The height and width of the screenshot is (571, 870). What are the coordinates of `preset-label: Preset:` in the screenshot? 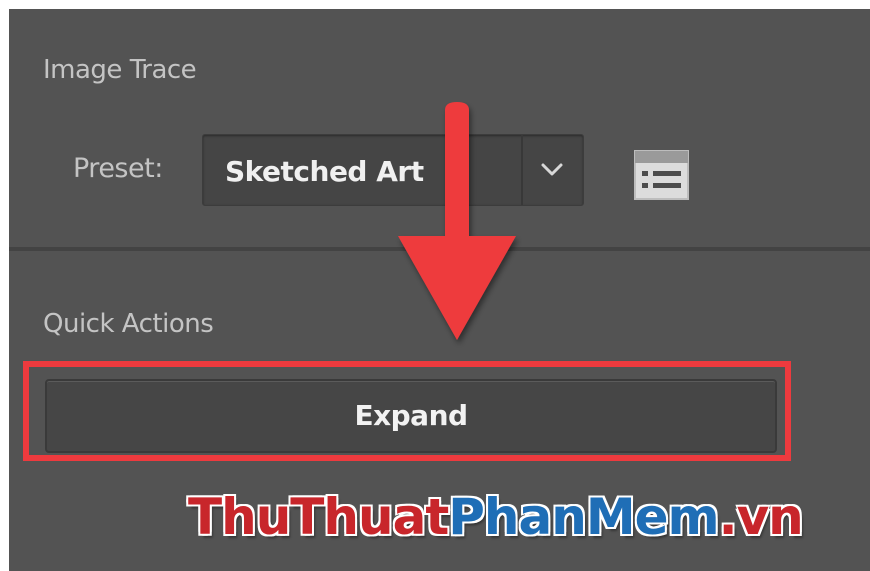 It's located at (118, 168).